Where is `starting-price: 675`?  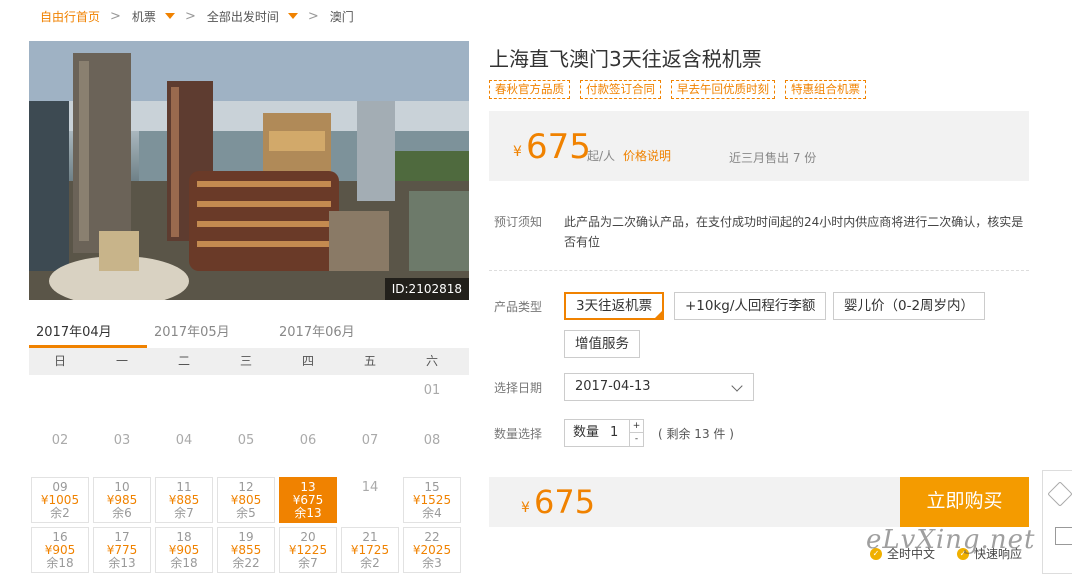 starting-price: 675 is located at coordinates (558, 147).